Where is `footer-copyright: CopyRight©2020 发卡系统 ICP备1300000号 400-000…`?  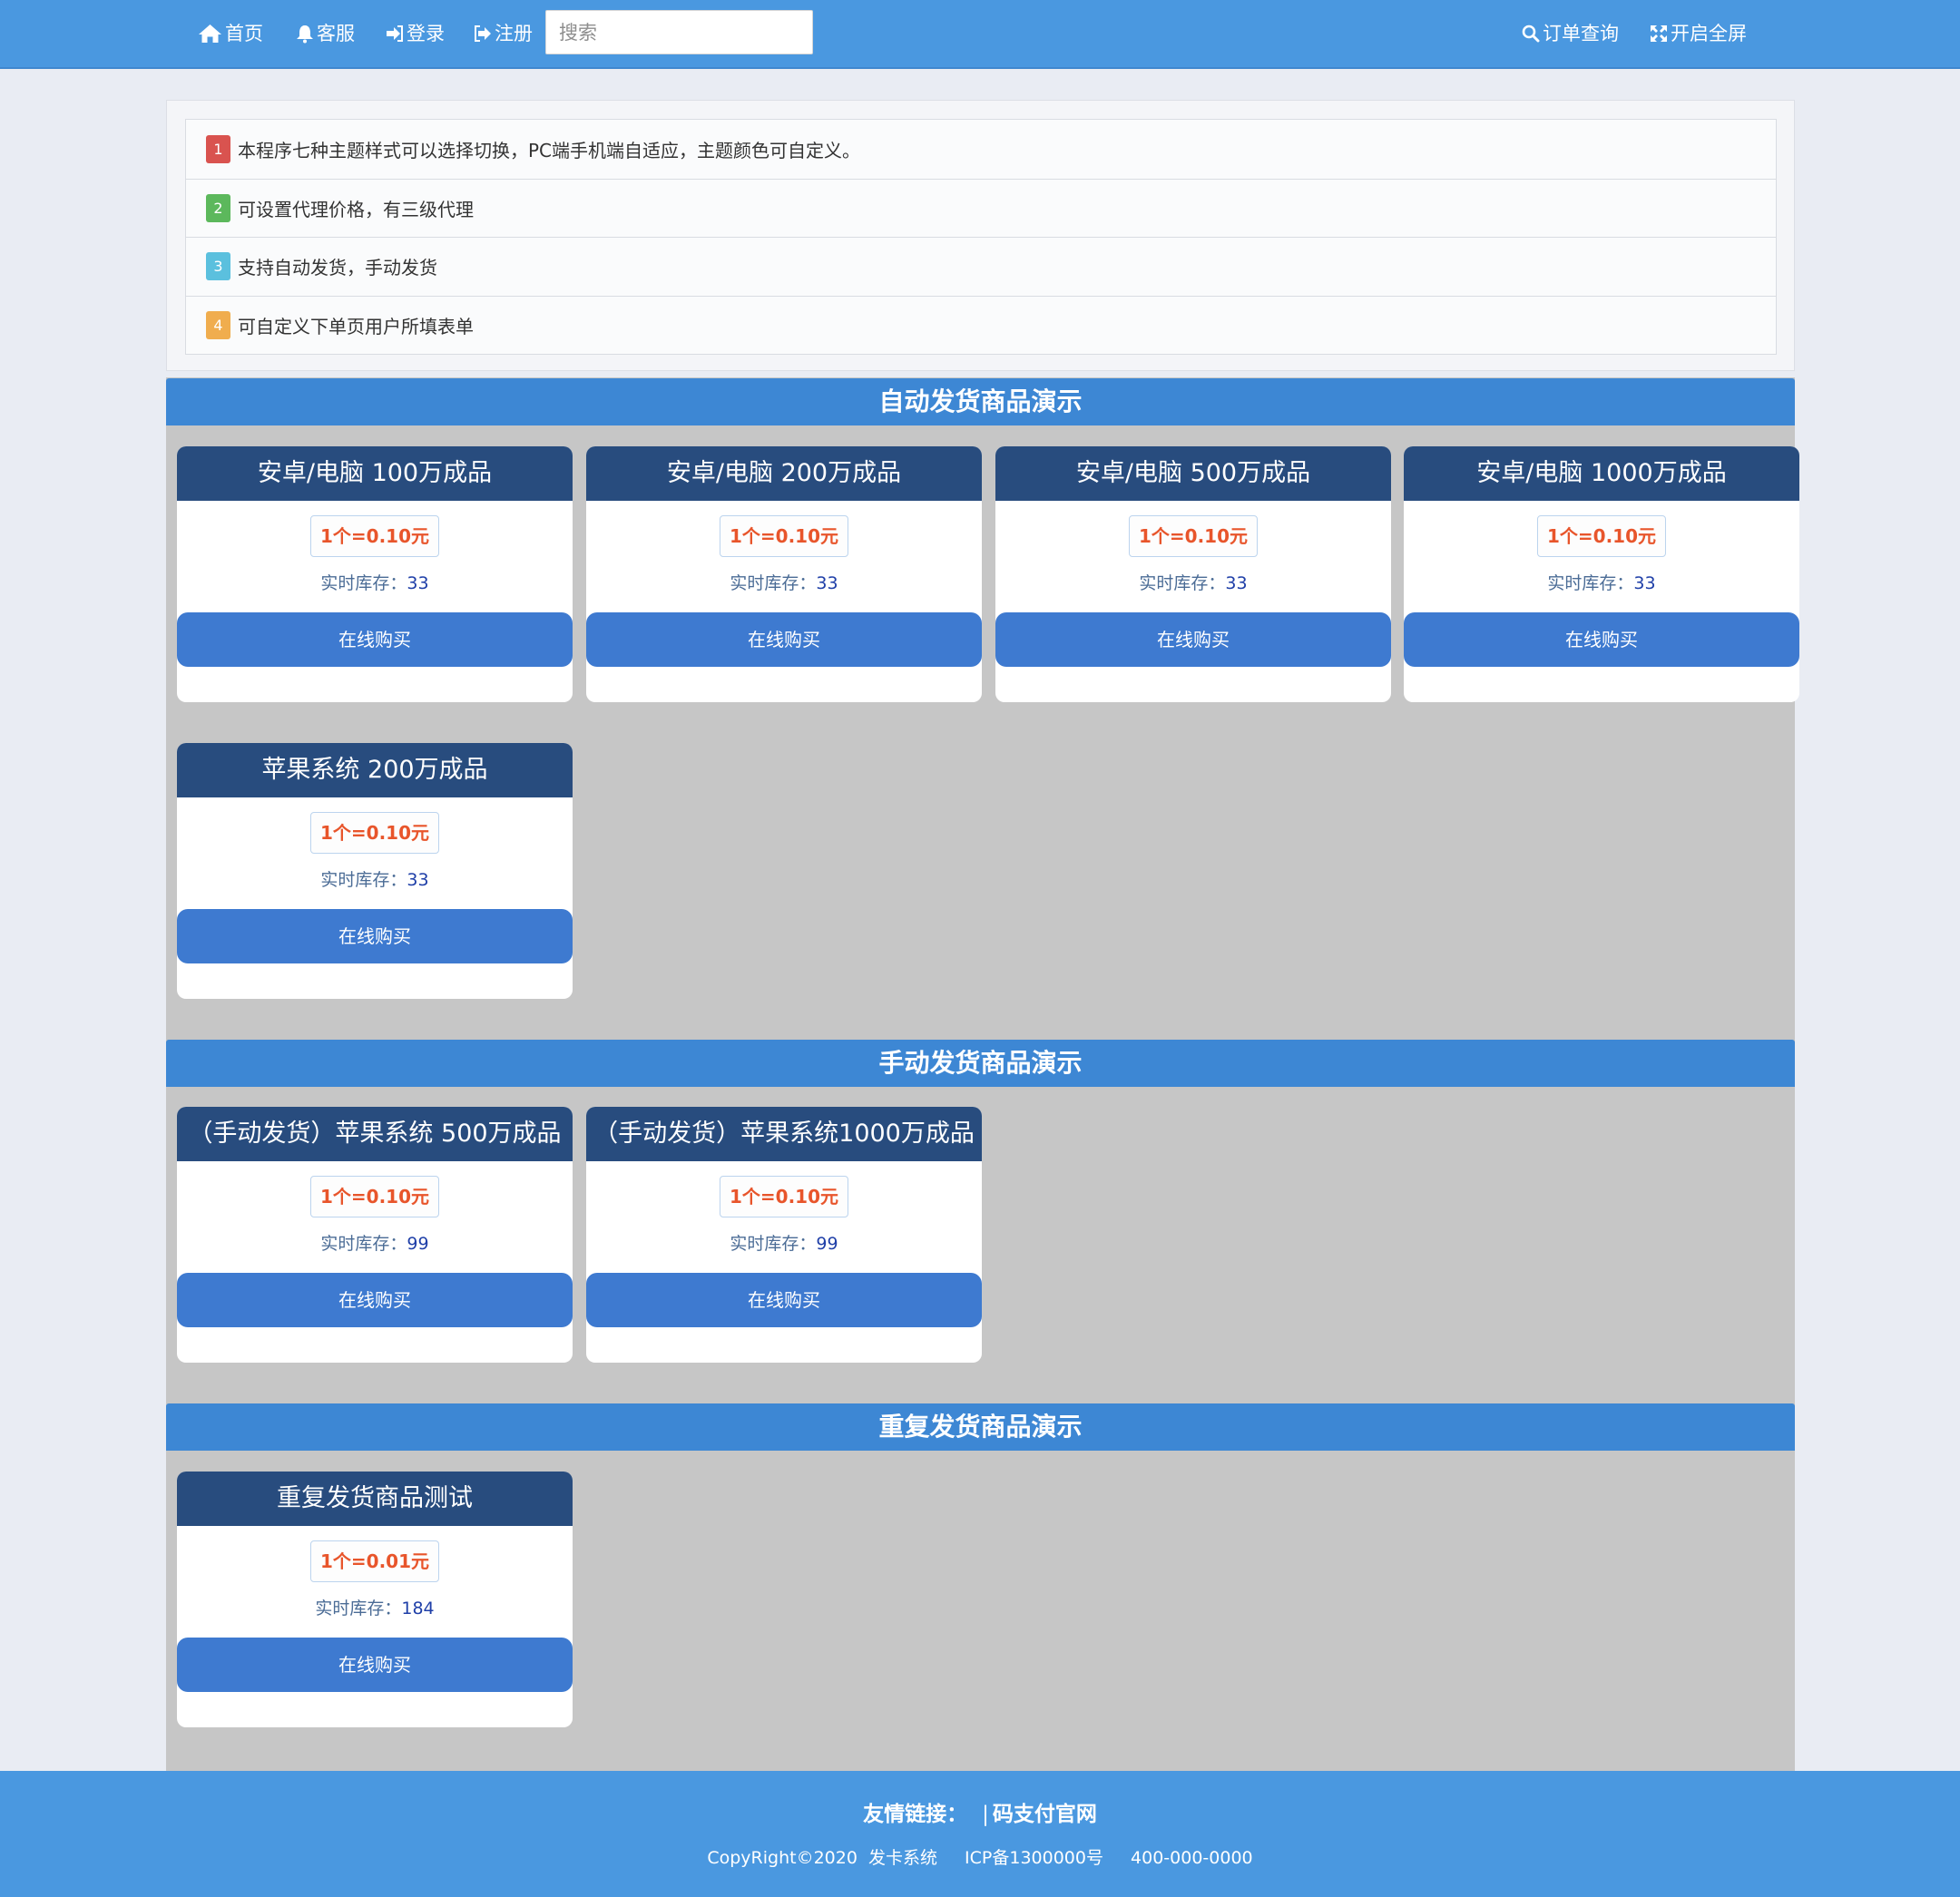 footer-copyright: CopyRight©2020 发卡系统 ICP备1300000号 400-000… is located at coordinates (980, 1856).